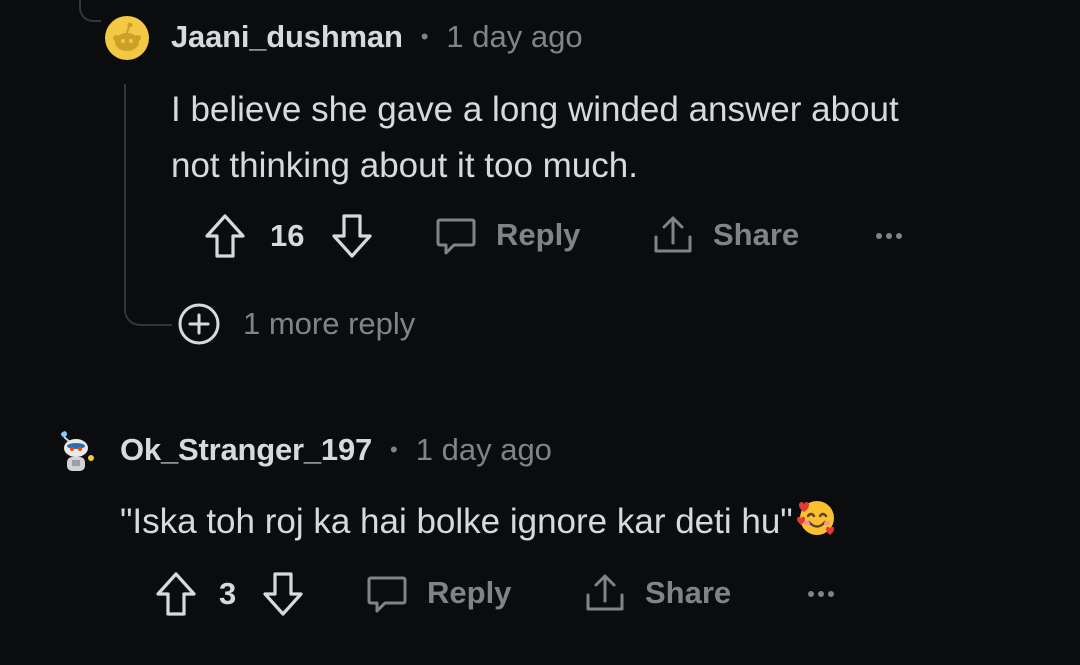 The width and height of the screenshot is (1080, 665). Describe the element at coordinates (404, 165) in the screenshot. I see `comment-text-line: not thinking about it too much.` at that location.